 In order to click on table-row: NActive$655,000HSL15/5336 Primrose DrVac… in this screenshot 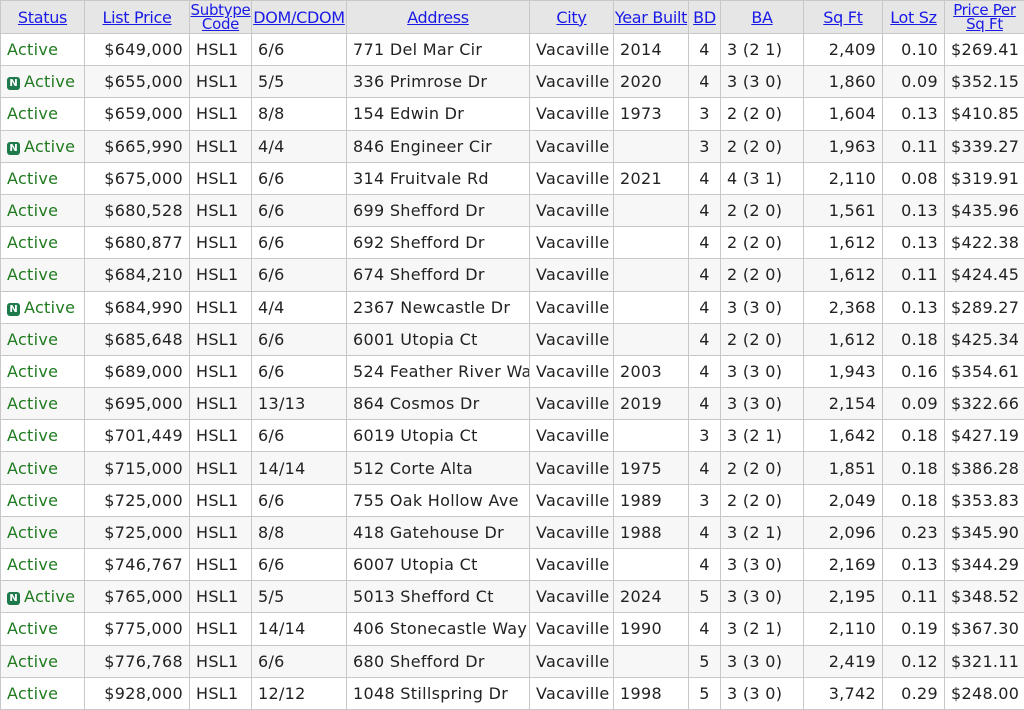, I will do `click(512, 82)`.